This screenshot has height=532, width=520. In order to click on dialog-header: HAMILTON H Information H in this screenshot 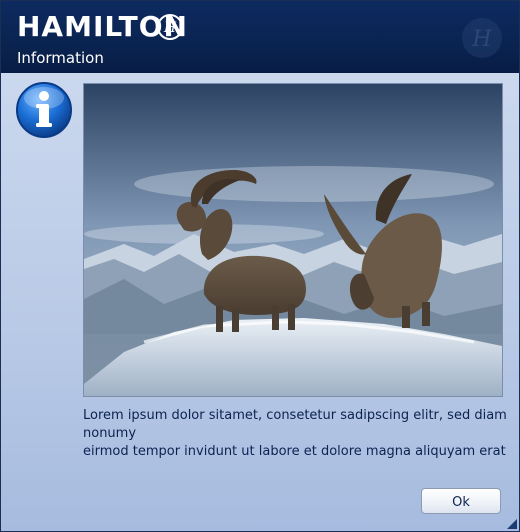, I will do `click(260, 37)`.